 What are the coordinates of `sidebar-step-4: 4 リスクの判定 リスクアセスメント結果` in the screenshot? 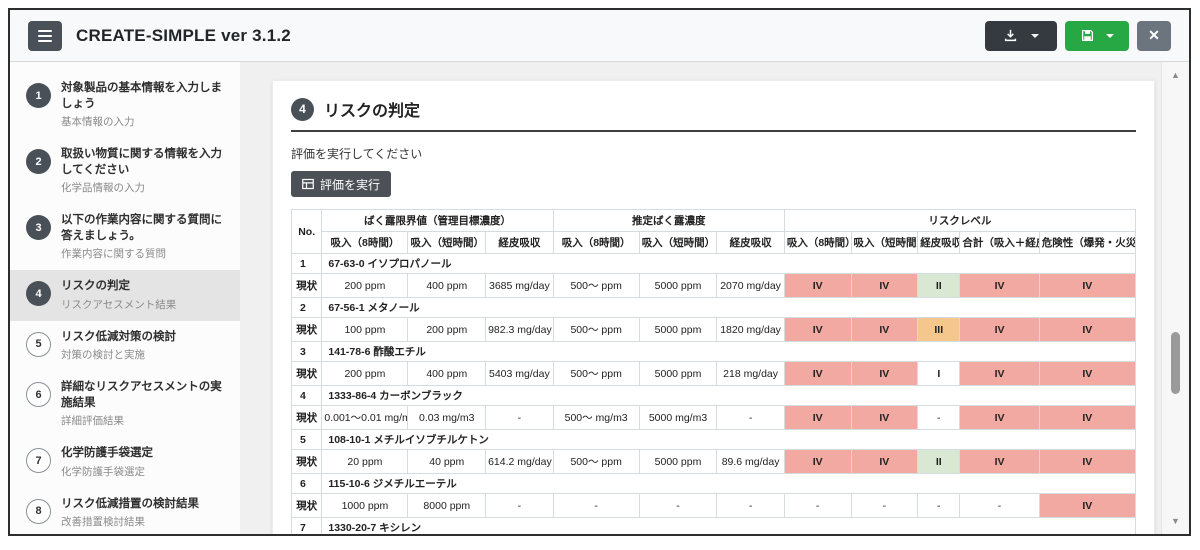 It's located at (125, 295).